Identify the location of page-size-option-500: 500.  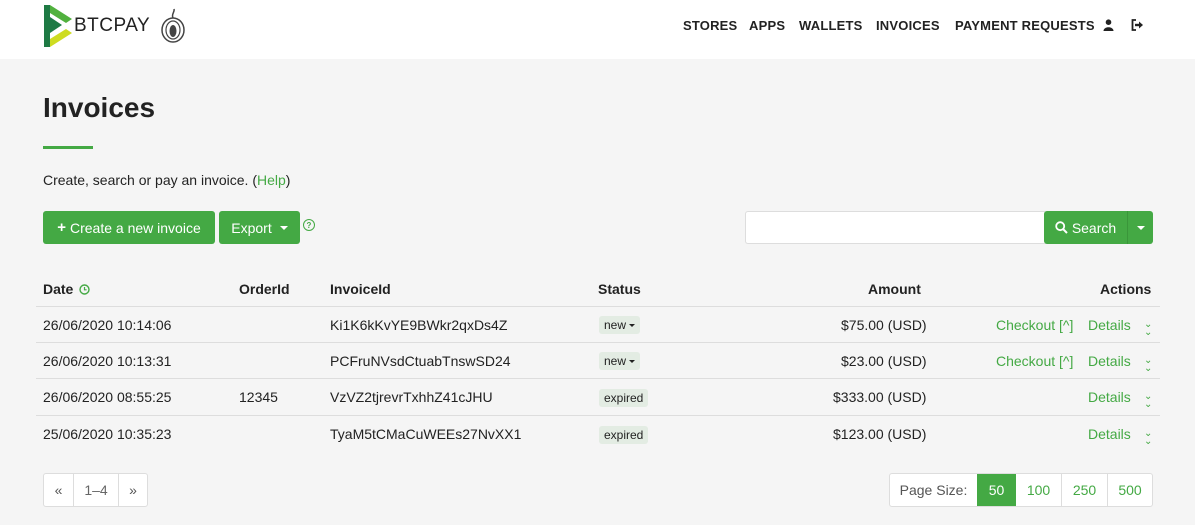
(1129, 490).